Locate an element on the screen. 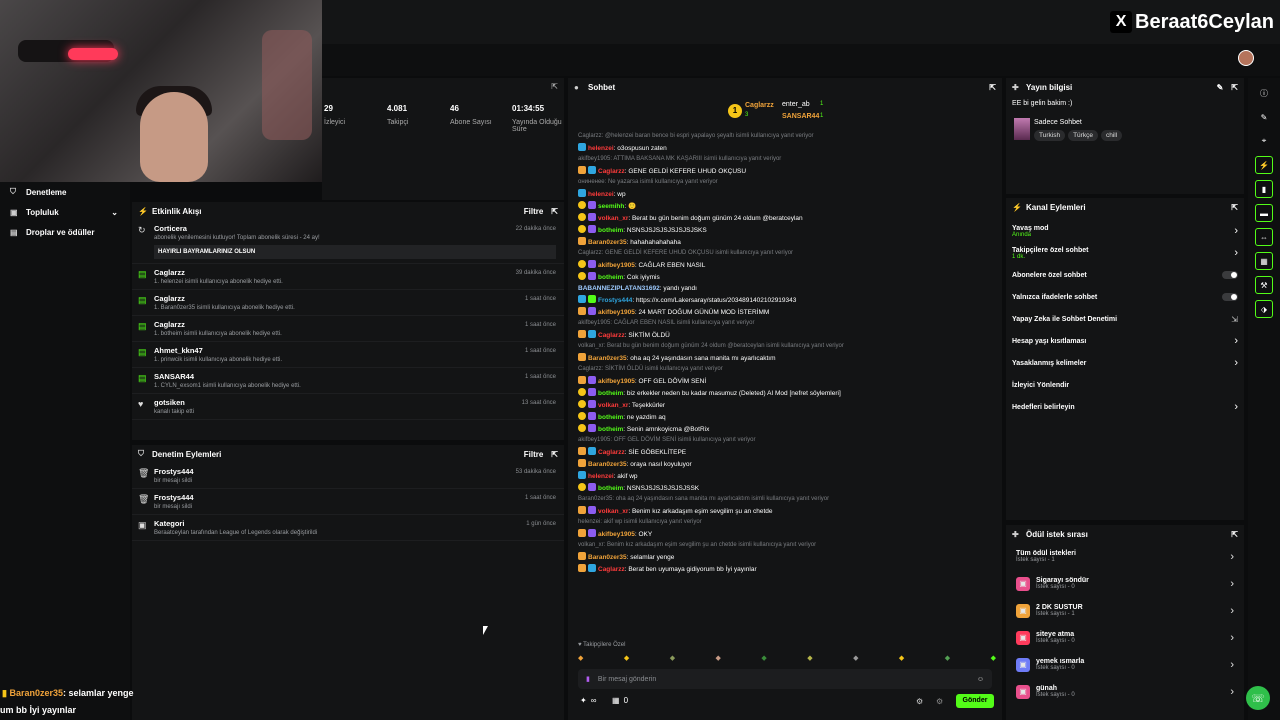 The height and width of the screenshot is (720, 1280). chat-message: Baran0zer35: selamlar yenge is located at coordinates (787, 557).